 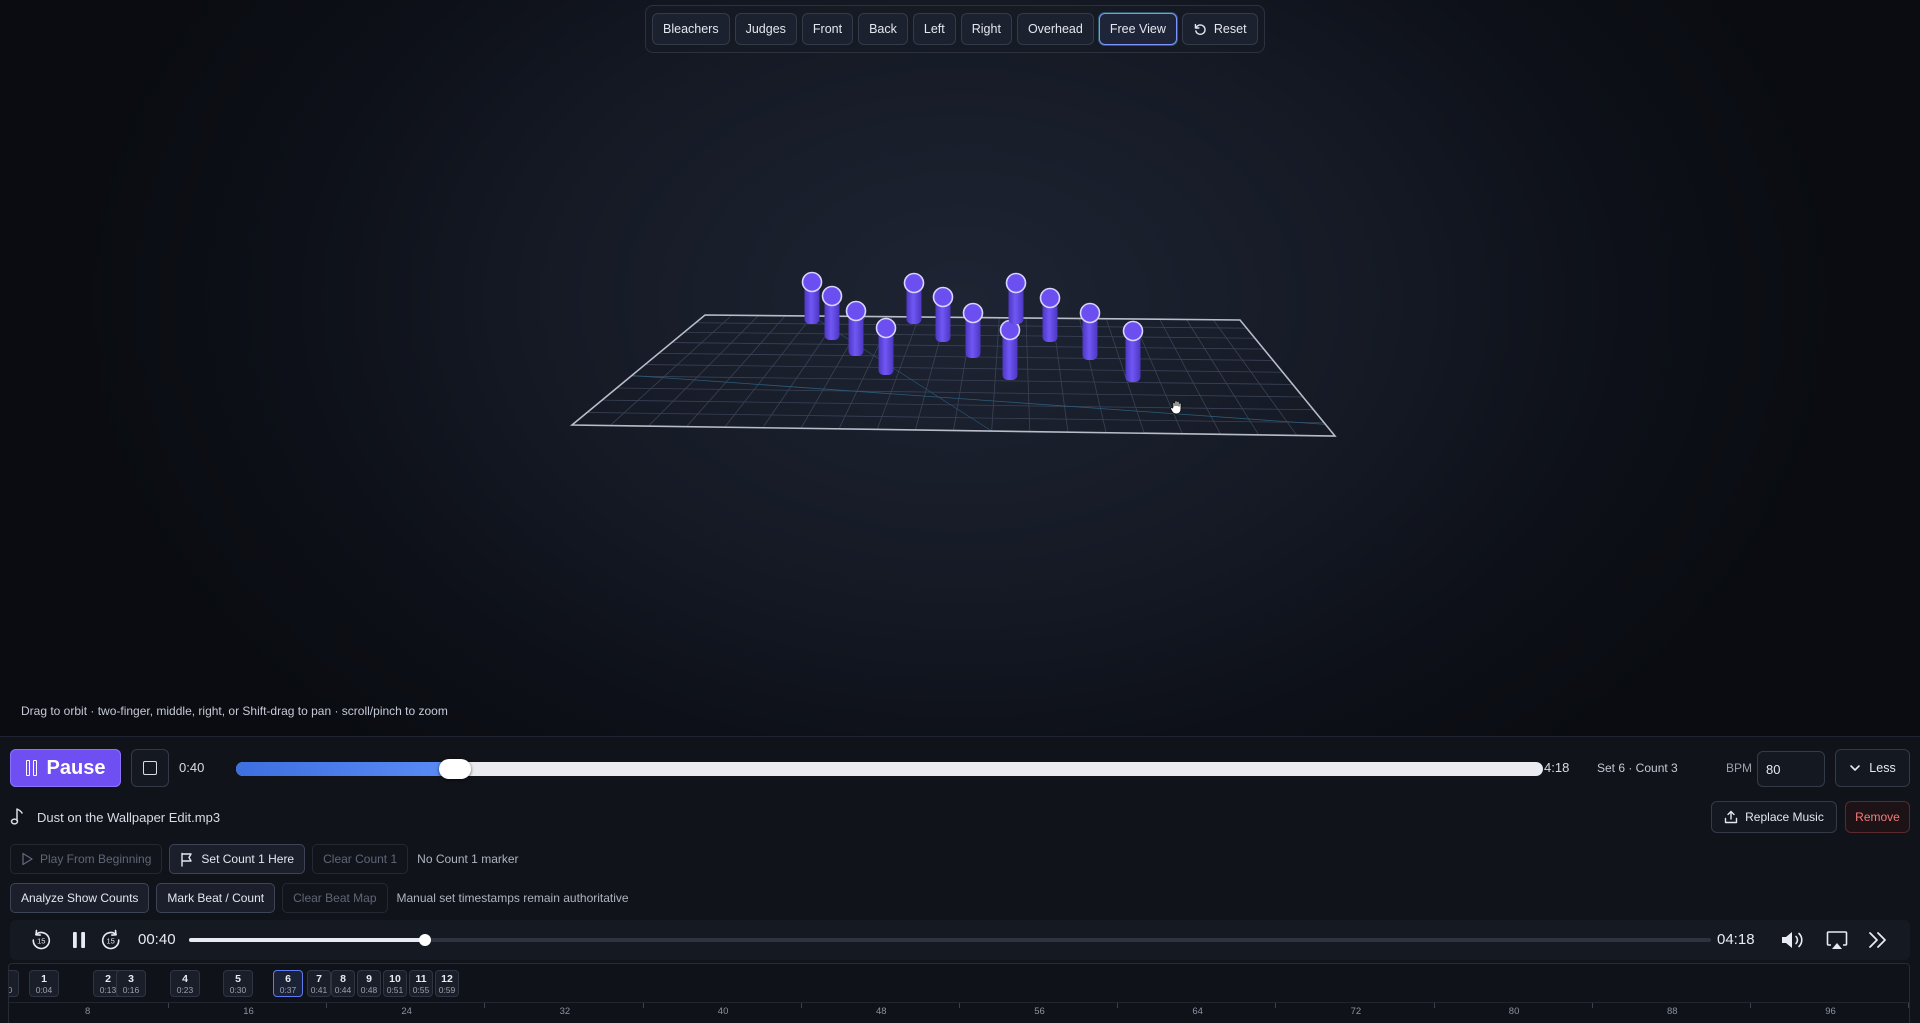 I want to click on remove-music-button: Remove, so click(x=1877, y=817).